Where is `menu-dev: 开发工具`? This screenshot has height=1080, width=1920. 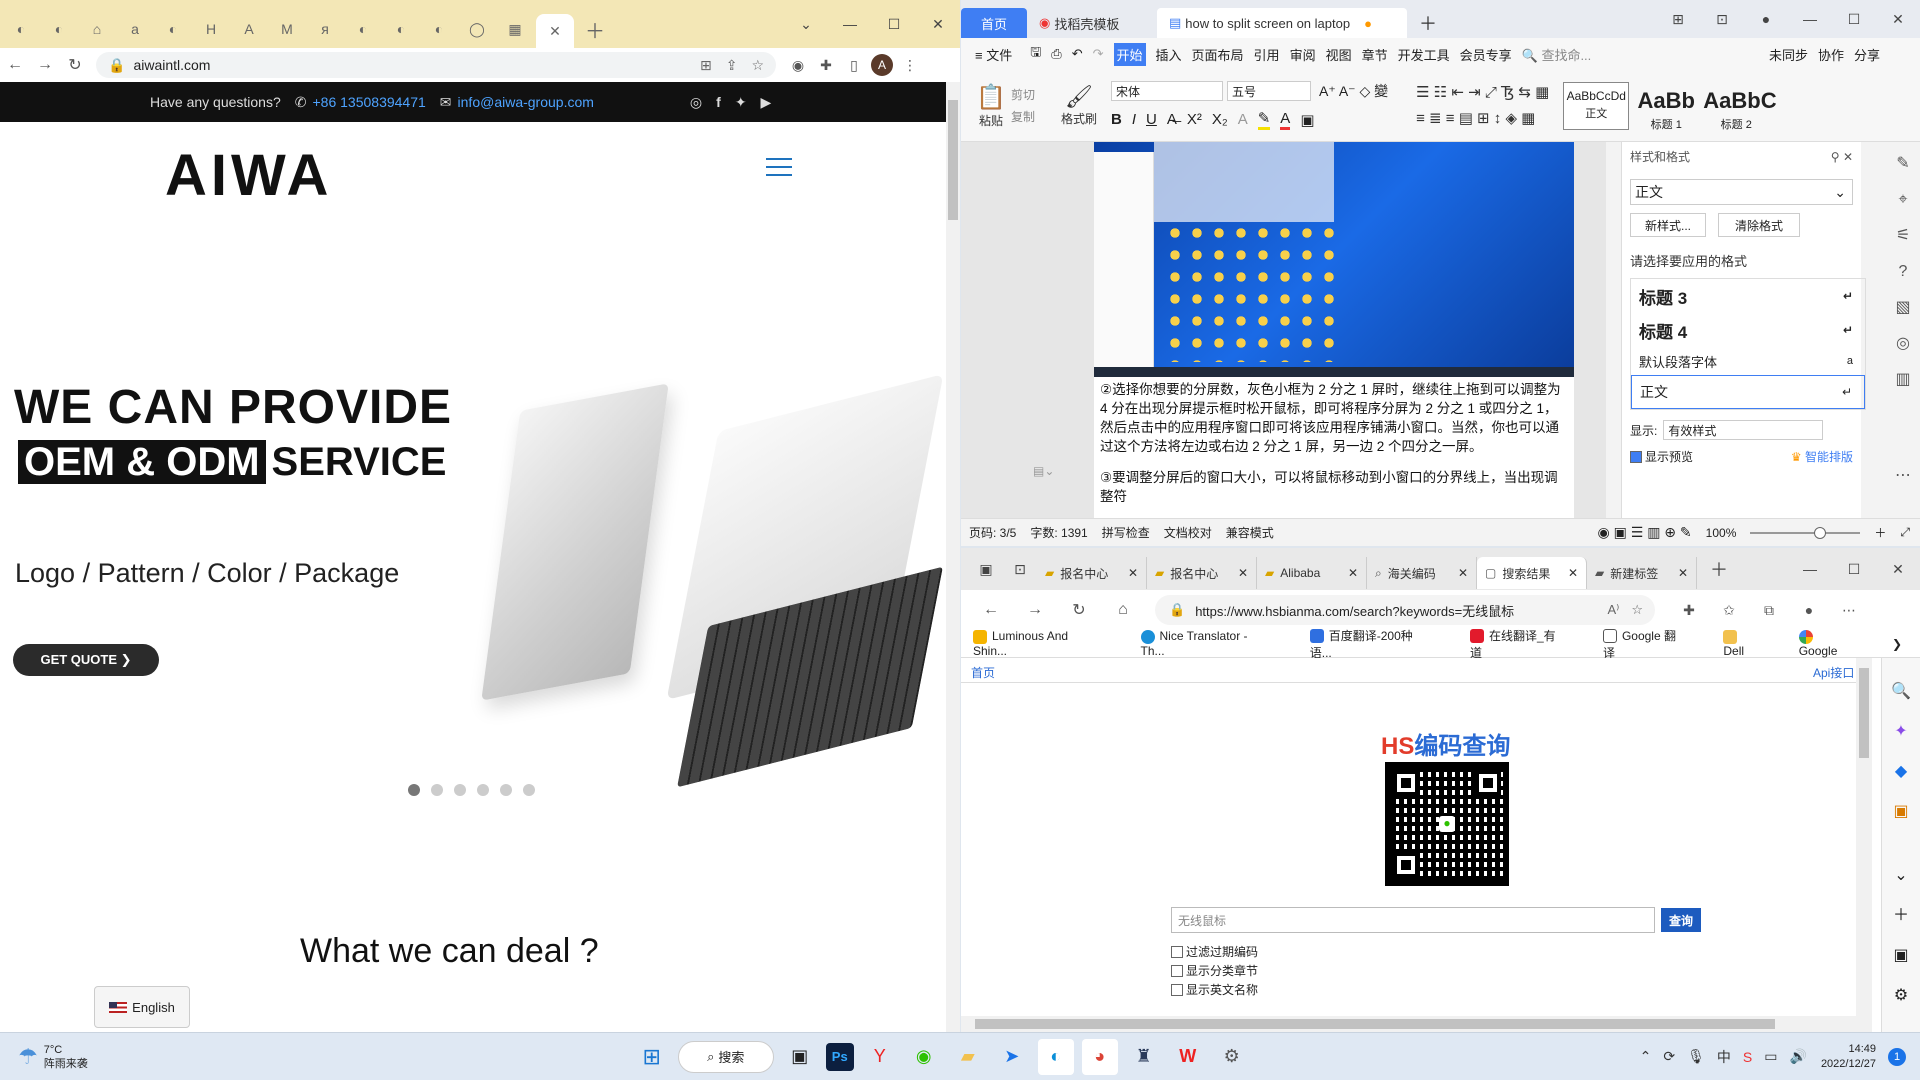
menu-dev: 开发工具 is located at coordinates (1424, 54).